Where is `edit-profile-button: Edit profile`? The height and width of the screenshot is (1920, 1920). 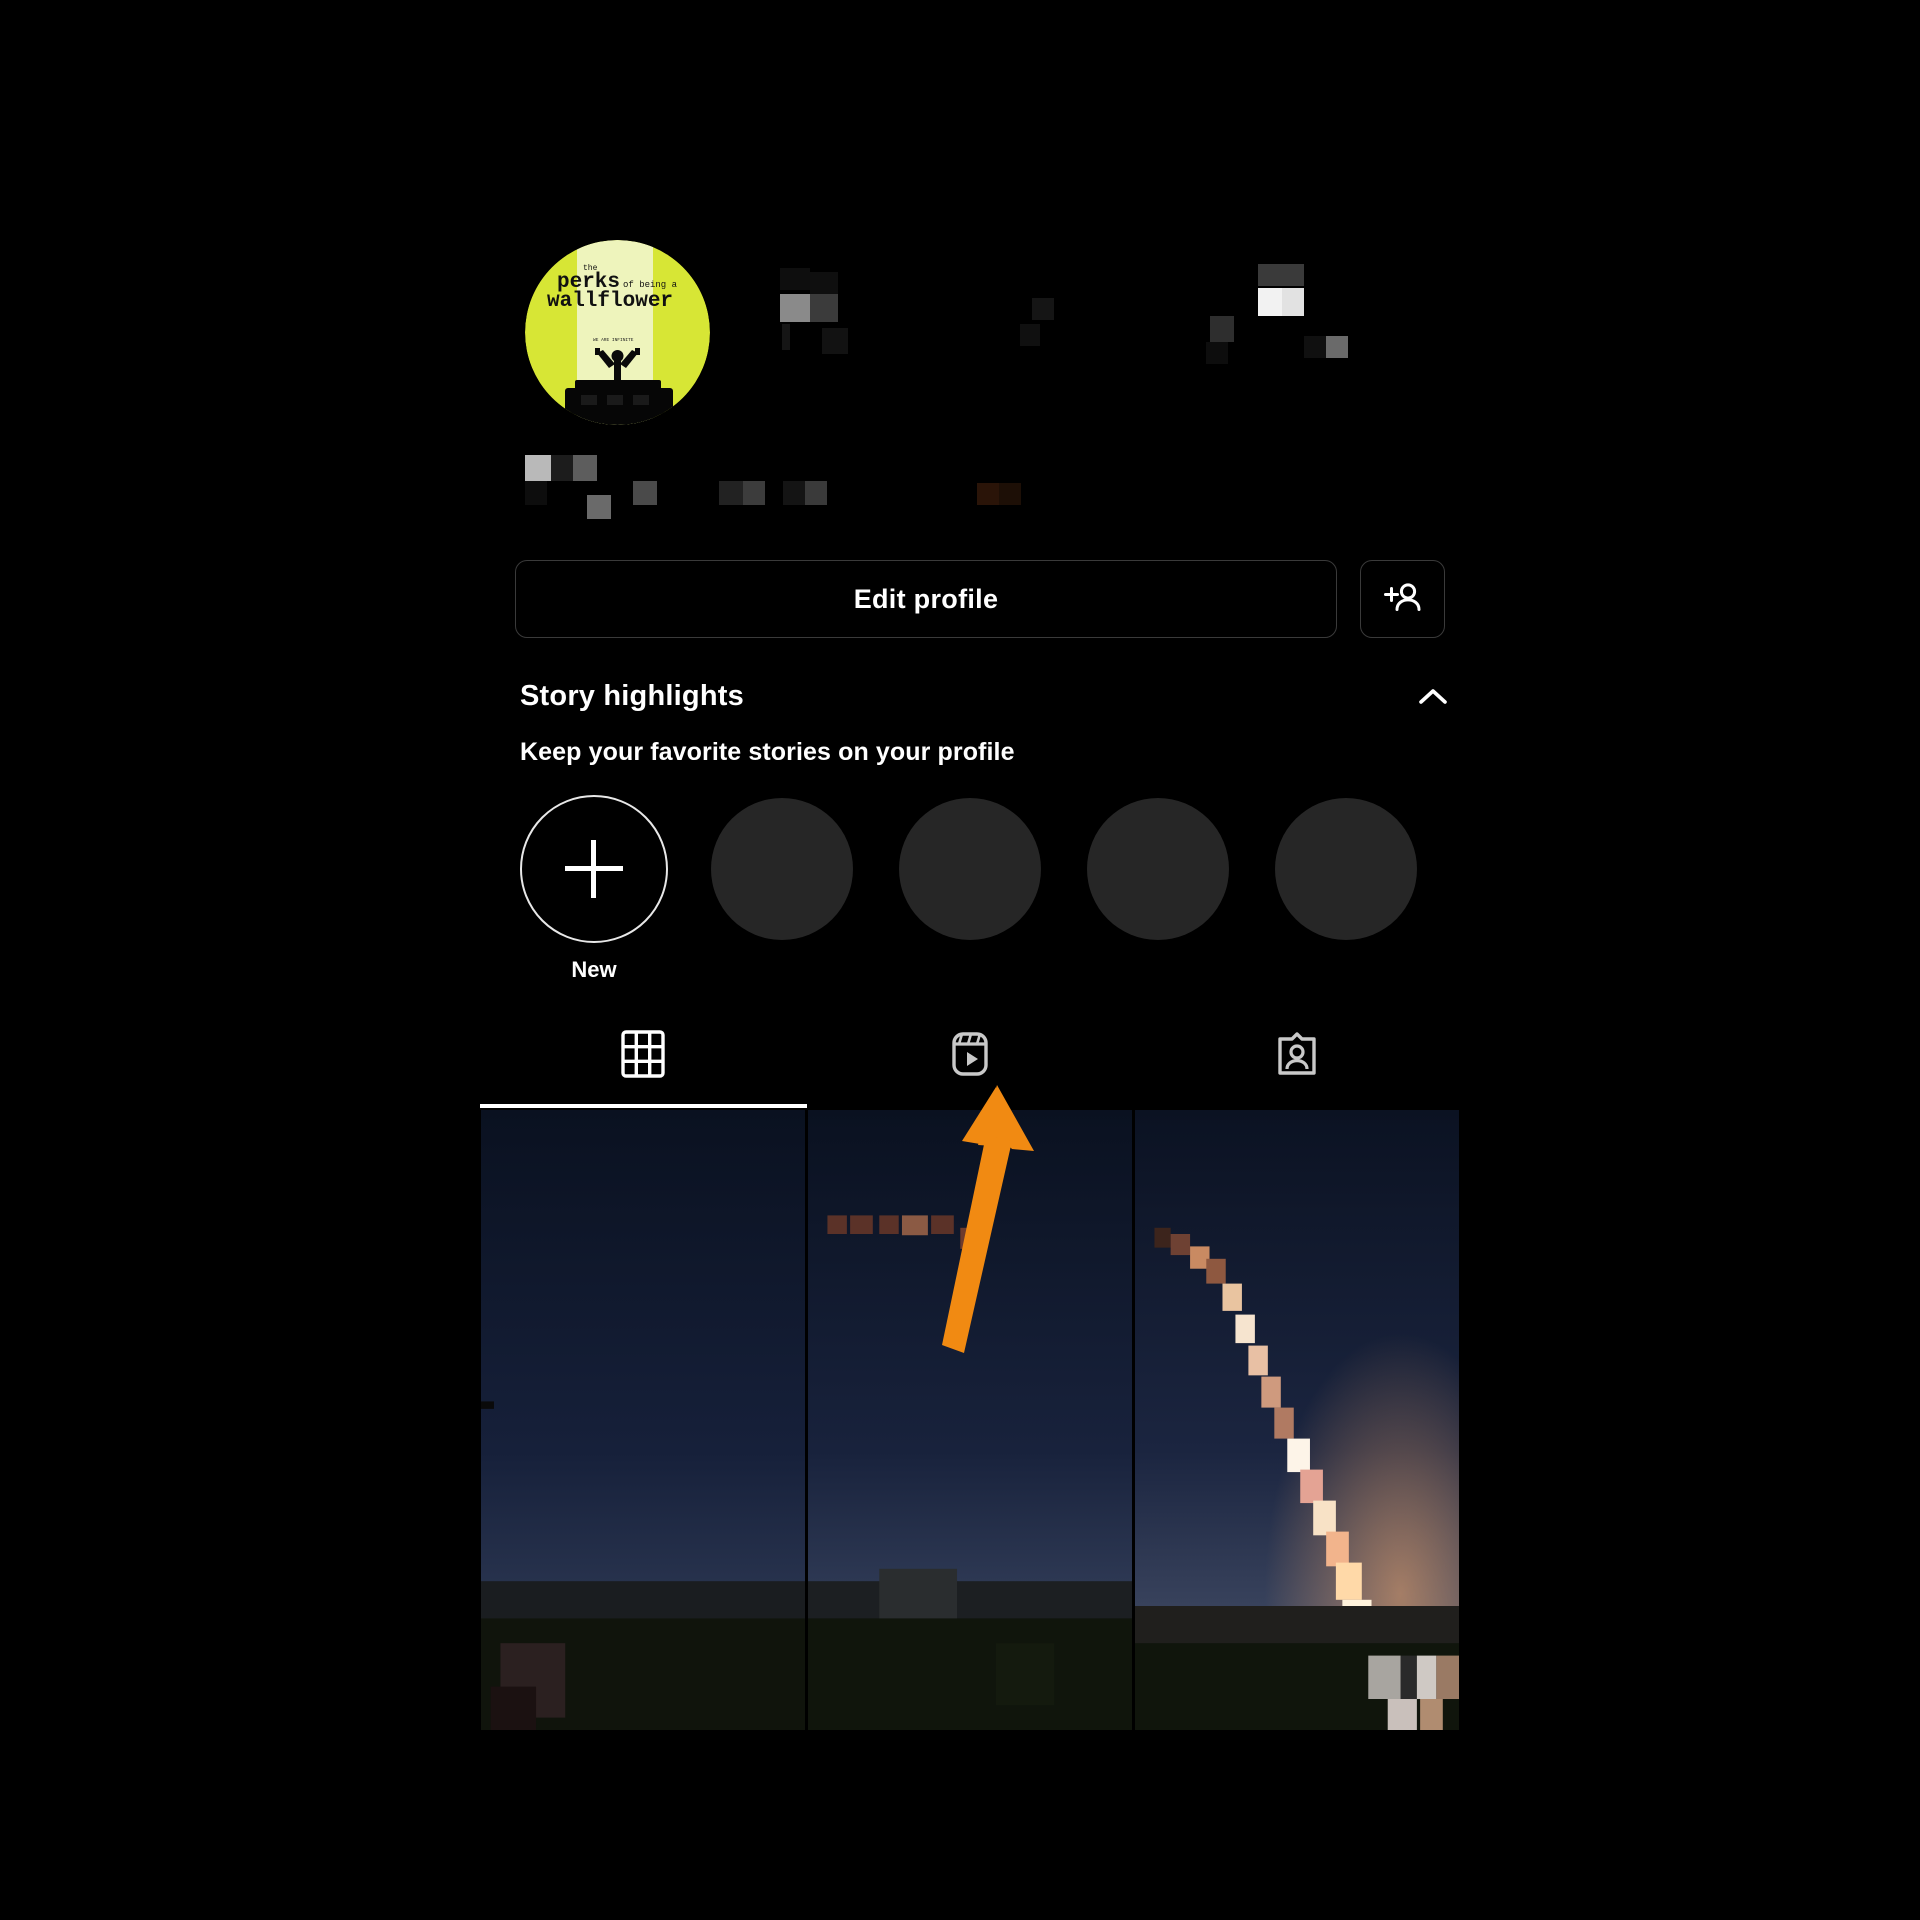
edit-profile-button: Edit profile is located at coordinates (926, 599).